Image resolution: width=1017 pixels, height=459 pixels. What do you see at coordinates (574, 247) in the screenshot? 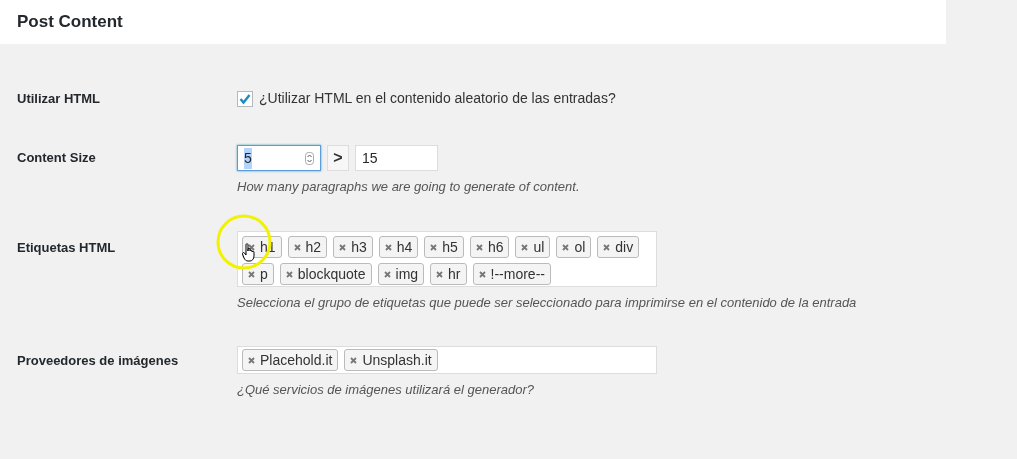
I see `tag-chip: ol` at bounding box center [574, 247].